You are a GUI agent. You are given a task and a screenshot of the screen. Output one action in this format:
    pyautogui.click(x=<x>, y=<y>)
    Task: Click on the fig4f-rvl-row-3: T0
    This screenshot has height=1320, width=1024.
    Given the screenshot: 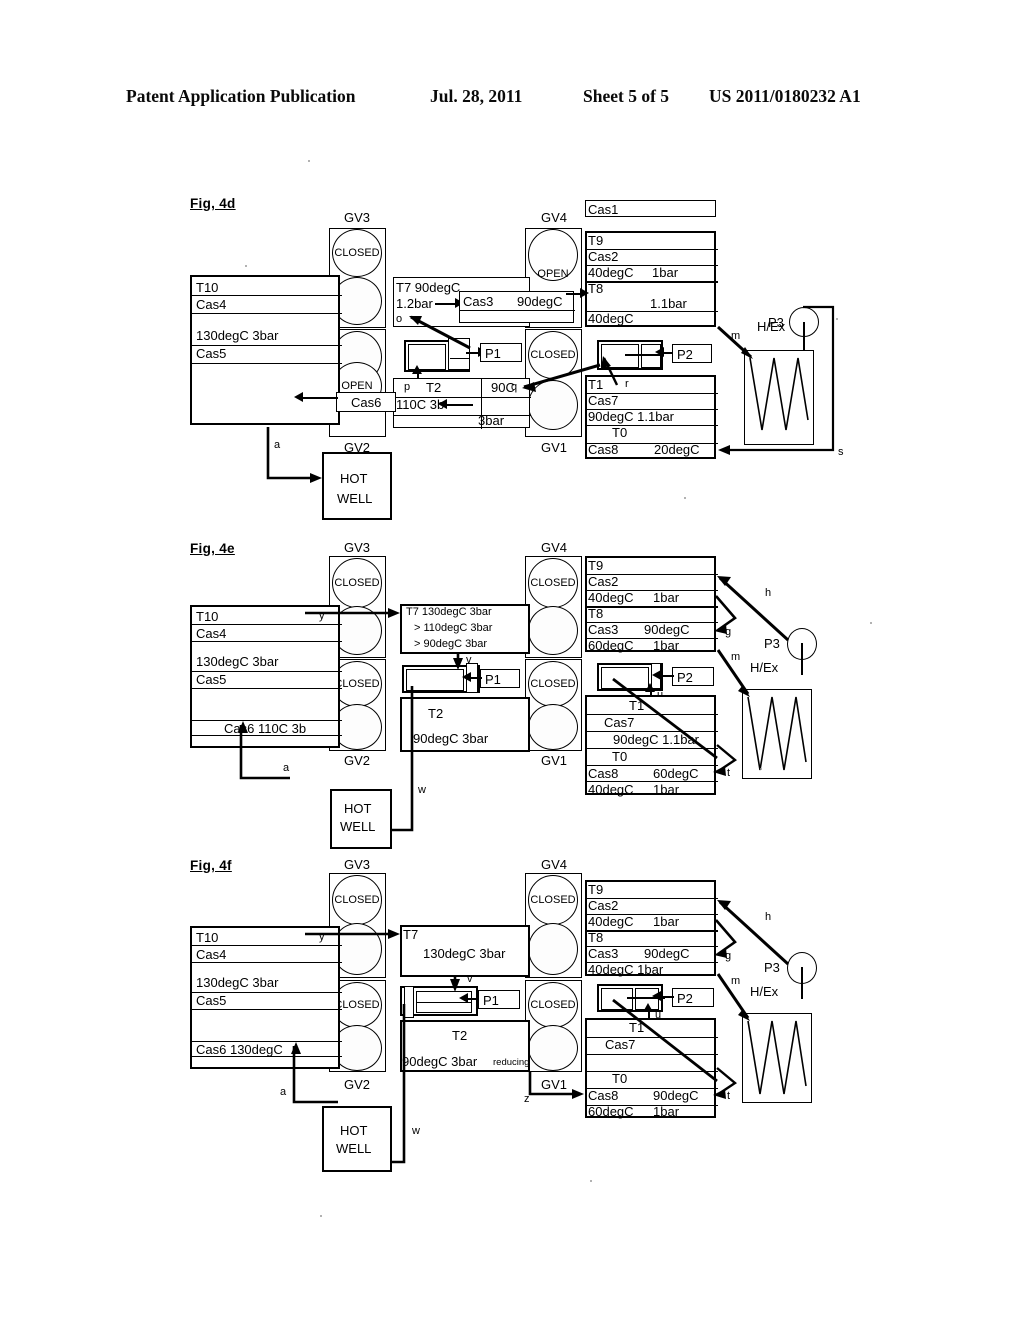 What is the action you would take?
    pyautogui.click(x=620, y=1078)
    